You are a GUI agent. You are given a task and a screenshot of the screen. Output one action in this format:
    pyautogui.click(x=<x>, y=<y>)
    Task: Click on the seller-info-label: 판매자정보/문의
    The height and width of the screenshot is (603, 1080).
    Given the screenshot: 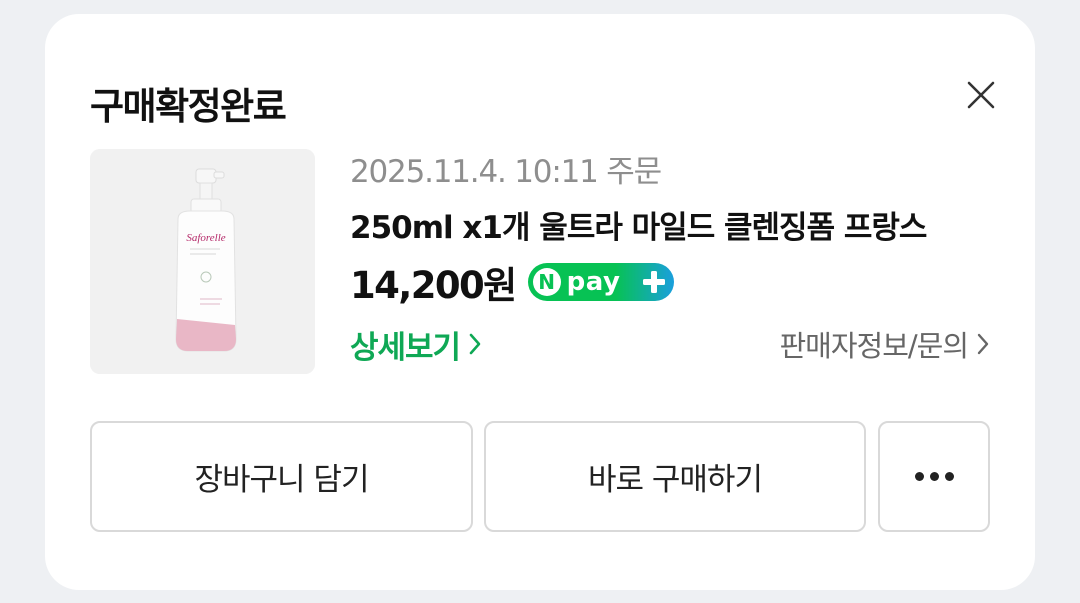 What is the action you would take?
    pyautogui.click(x=874, y=346)
    